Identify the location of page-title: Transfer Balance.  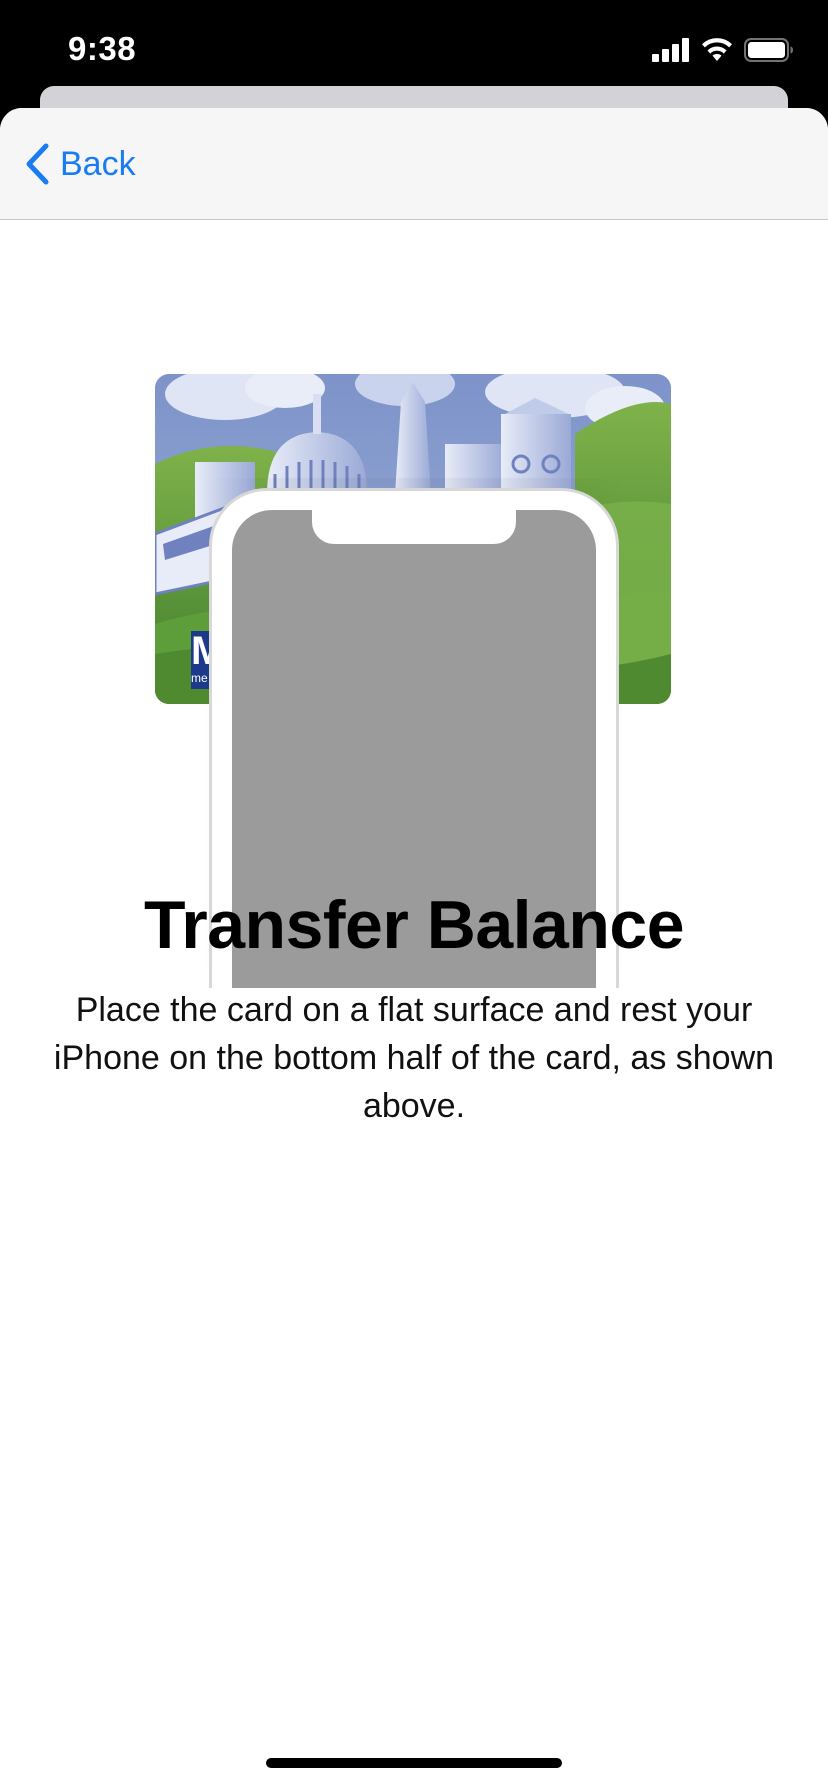
(414, 925).